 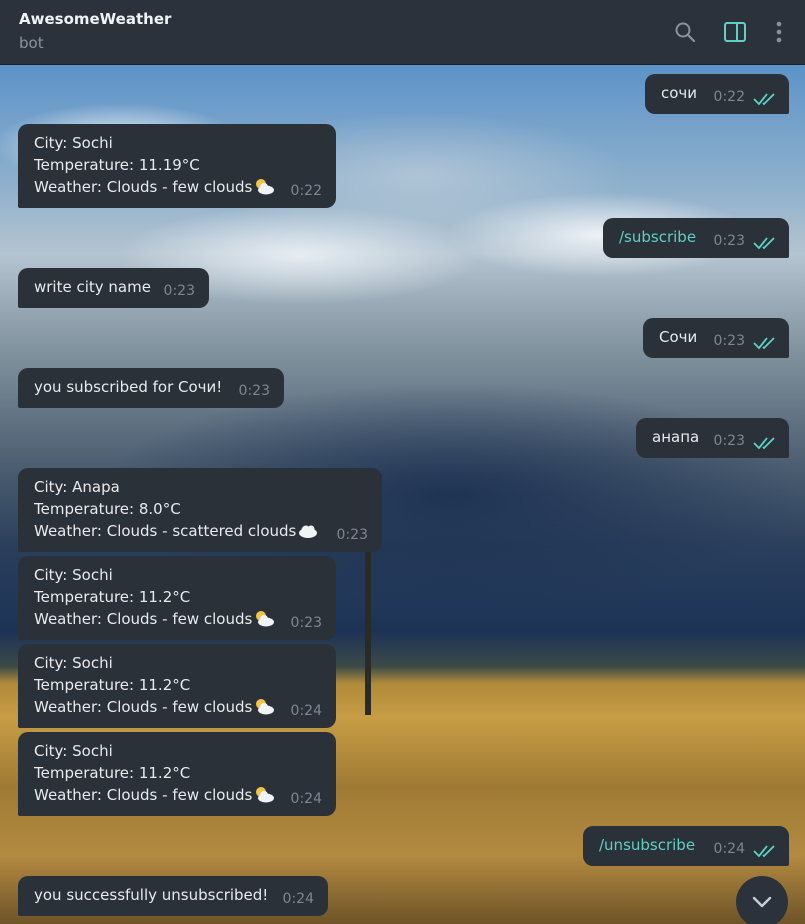 I want to click on message-text: you successfully unsubscribed!, so click(x=151, y=895).